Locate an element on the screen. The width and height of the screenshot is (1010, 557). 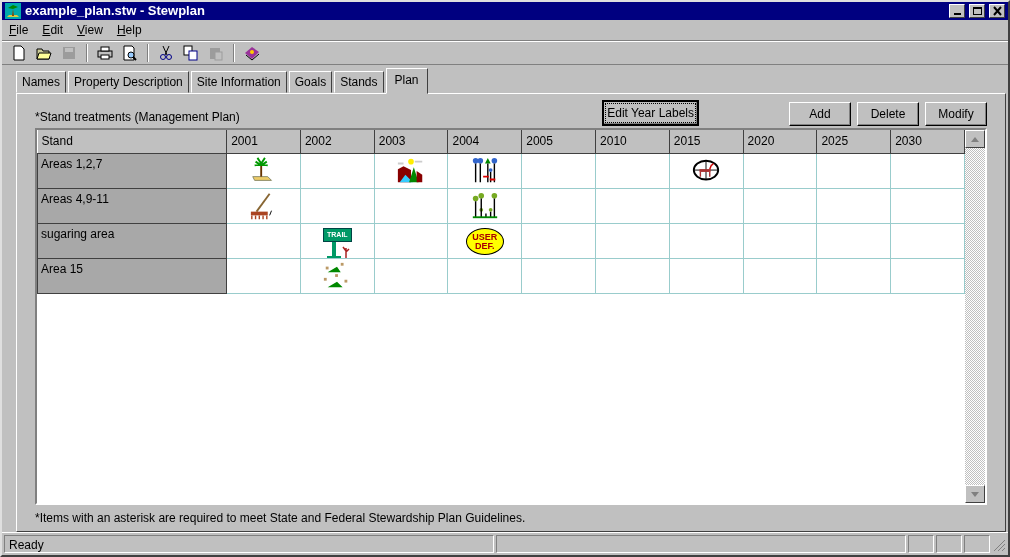
edit-year-labels-button: Edit Year Labels is located at coordinates (650, 113).